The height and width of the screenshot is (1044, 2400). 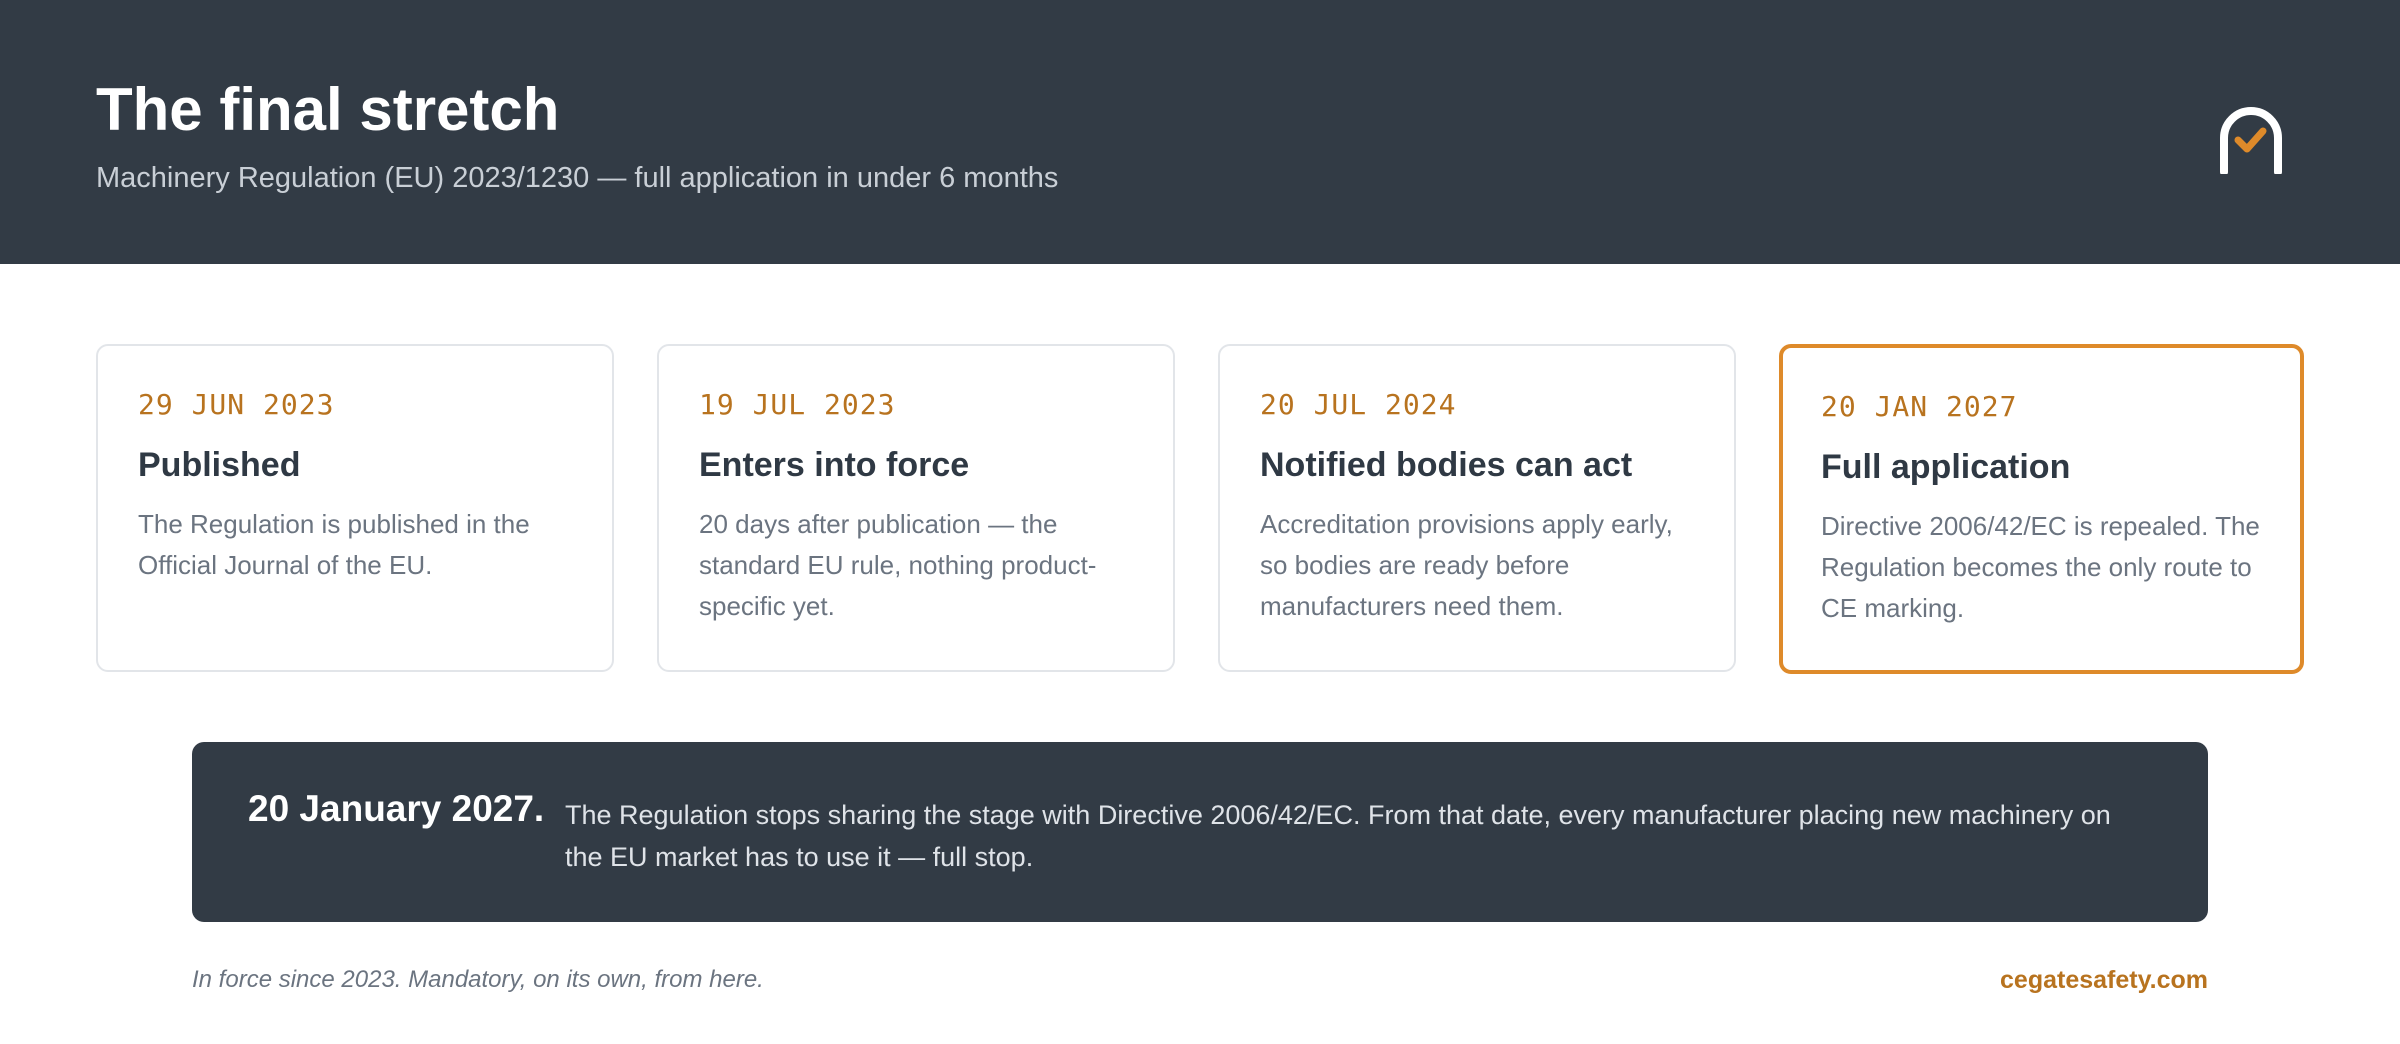 I want to click on card-title: Full application, so click(x=1946, y=467).